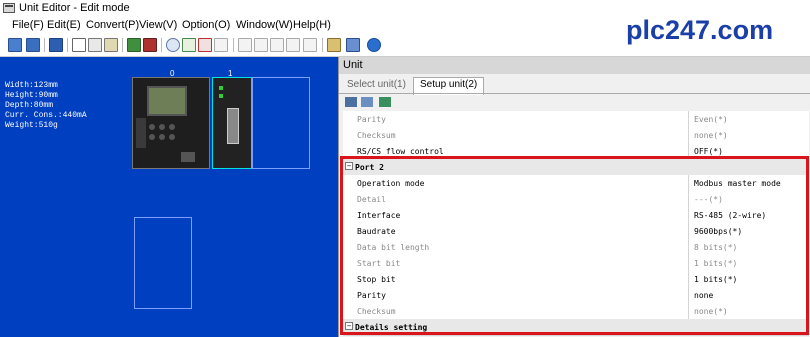 This screenshot has height=337, width=810. What do you see at coordinates (353, 65) in the screenshot?
I see `panel-title: Unit` at bounding box center [353, 65].